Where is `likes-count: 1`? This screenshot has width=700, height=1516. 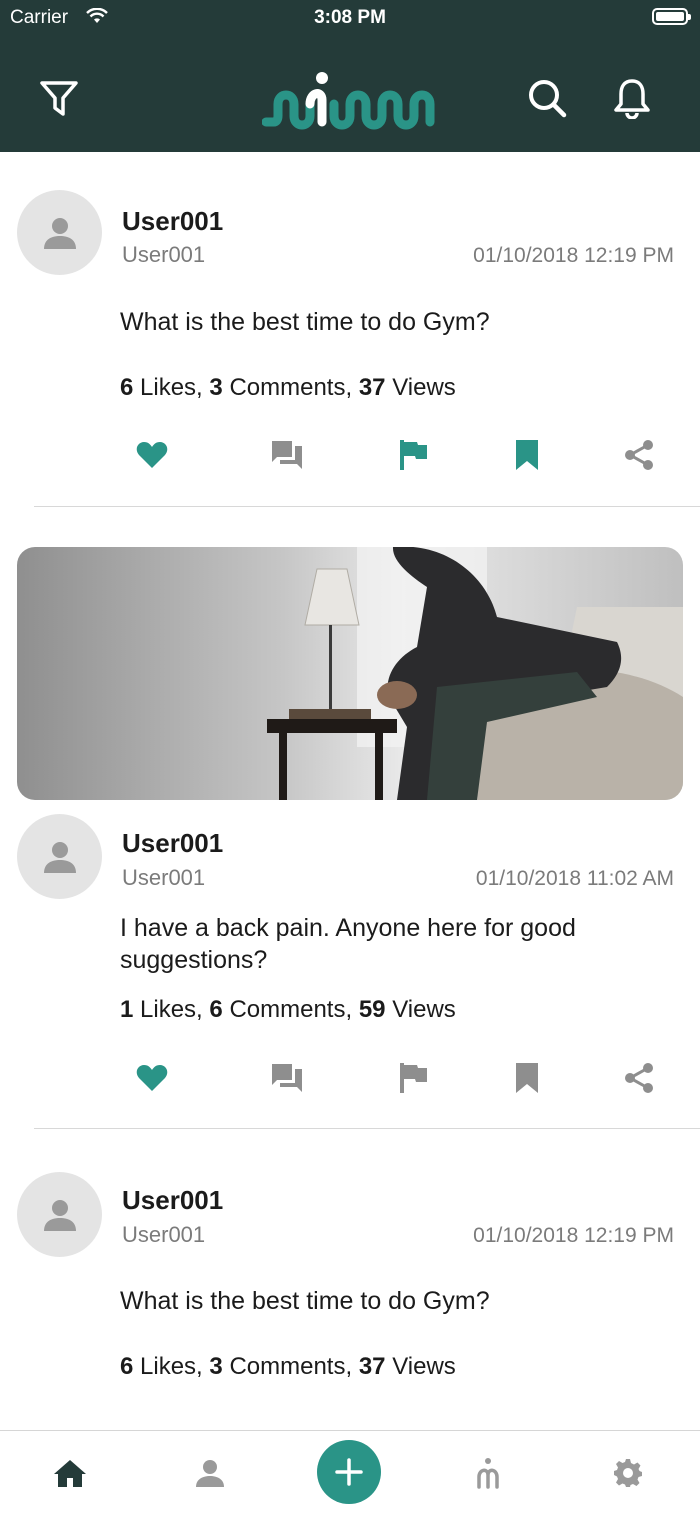 likes-count: 1 is located at coordinates (127, 1009).